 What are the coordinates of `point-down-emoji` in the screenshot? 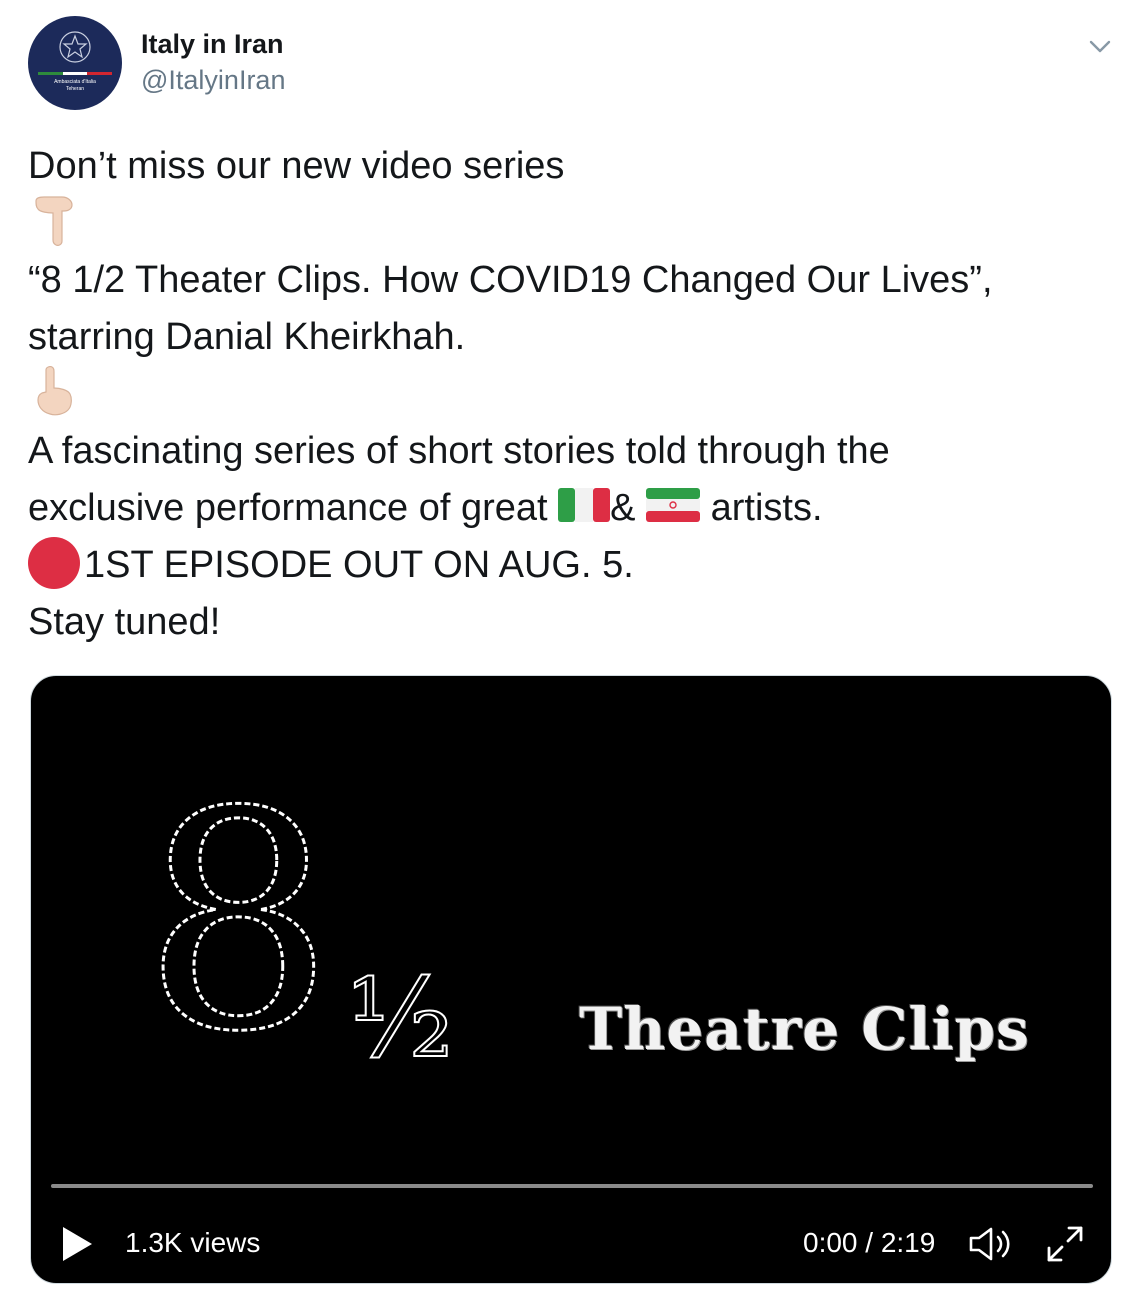 It's located at (573, 223).